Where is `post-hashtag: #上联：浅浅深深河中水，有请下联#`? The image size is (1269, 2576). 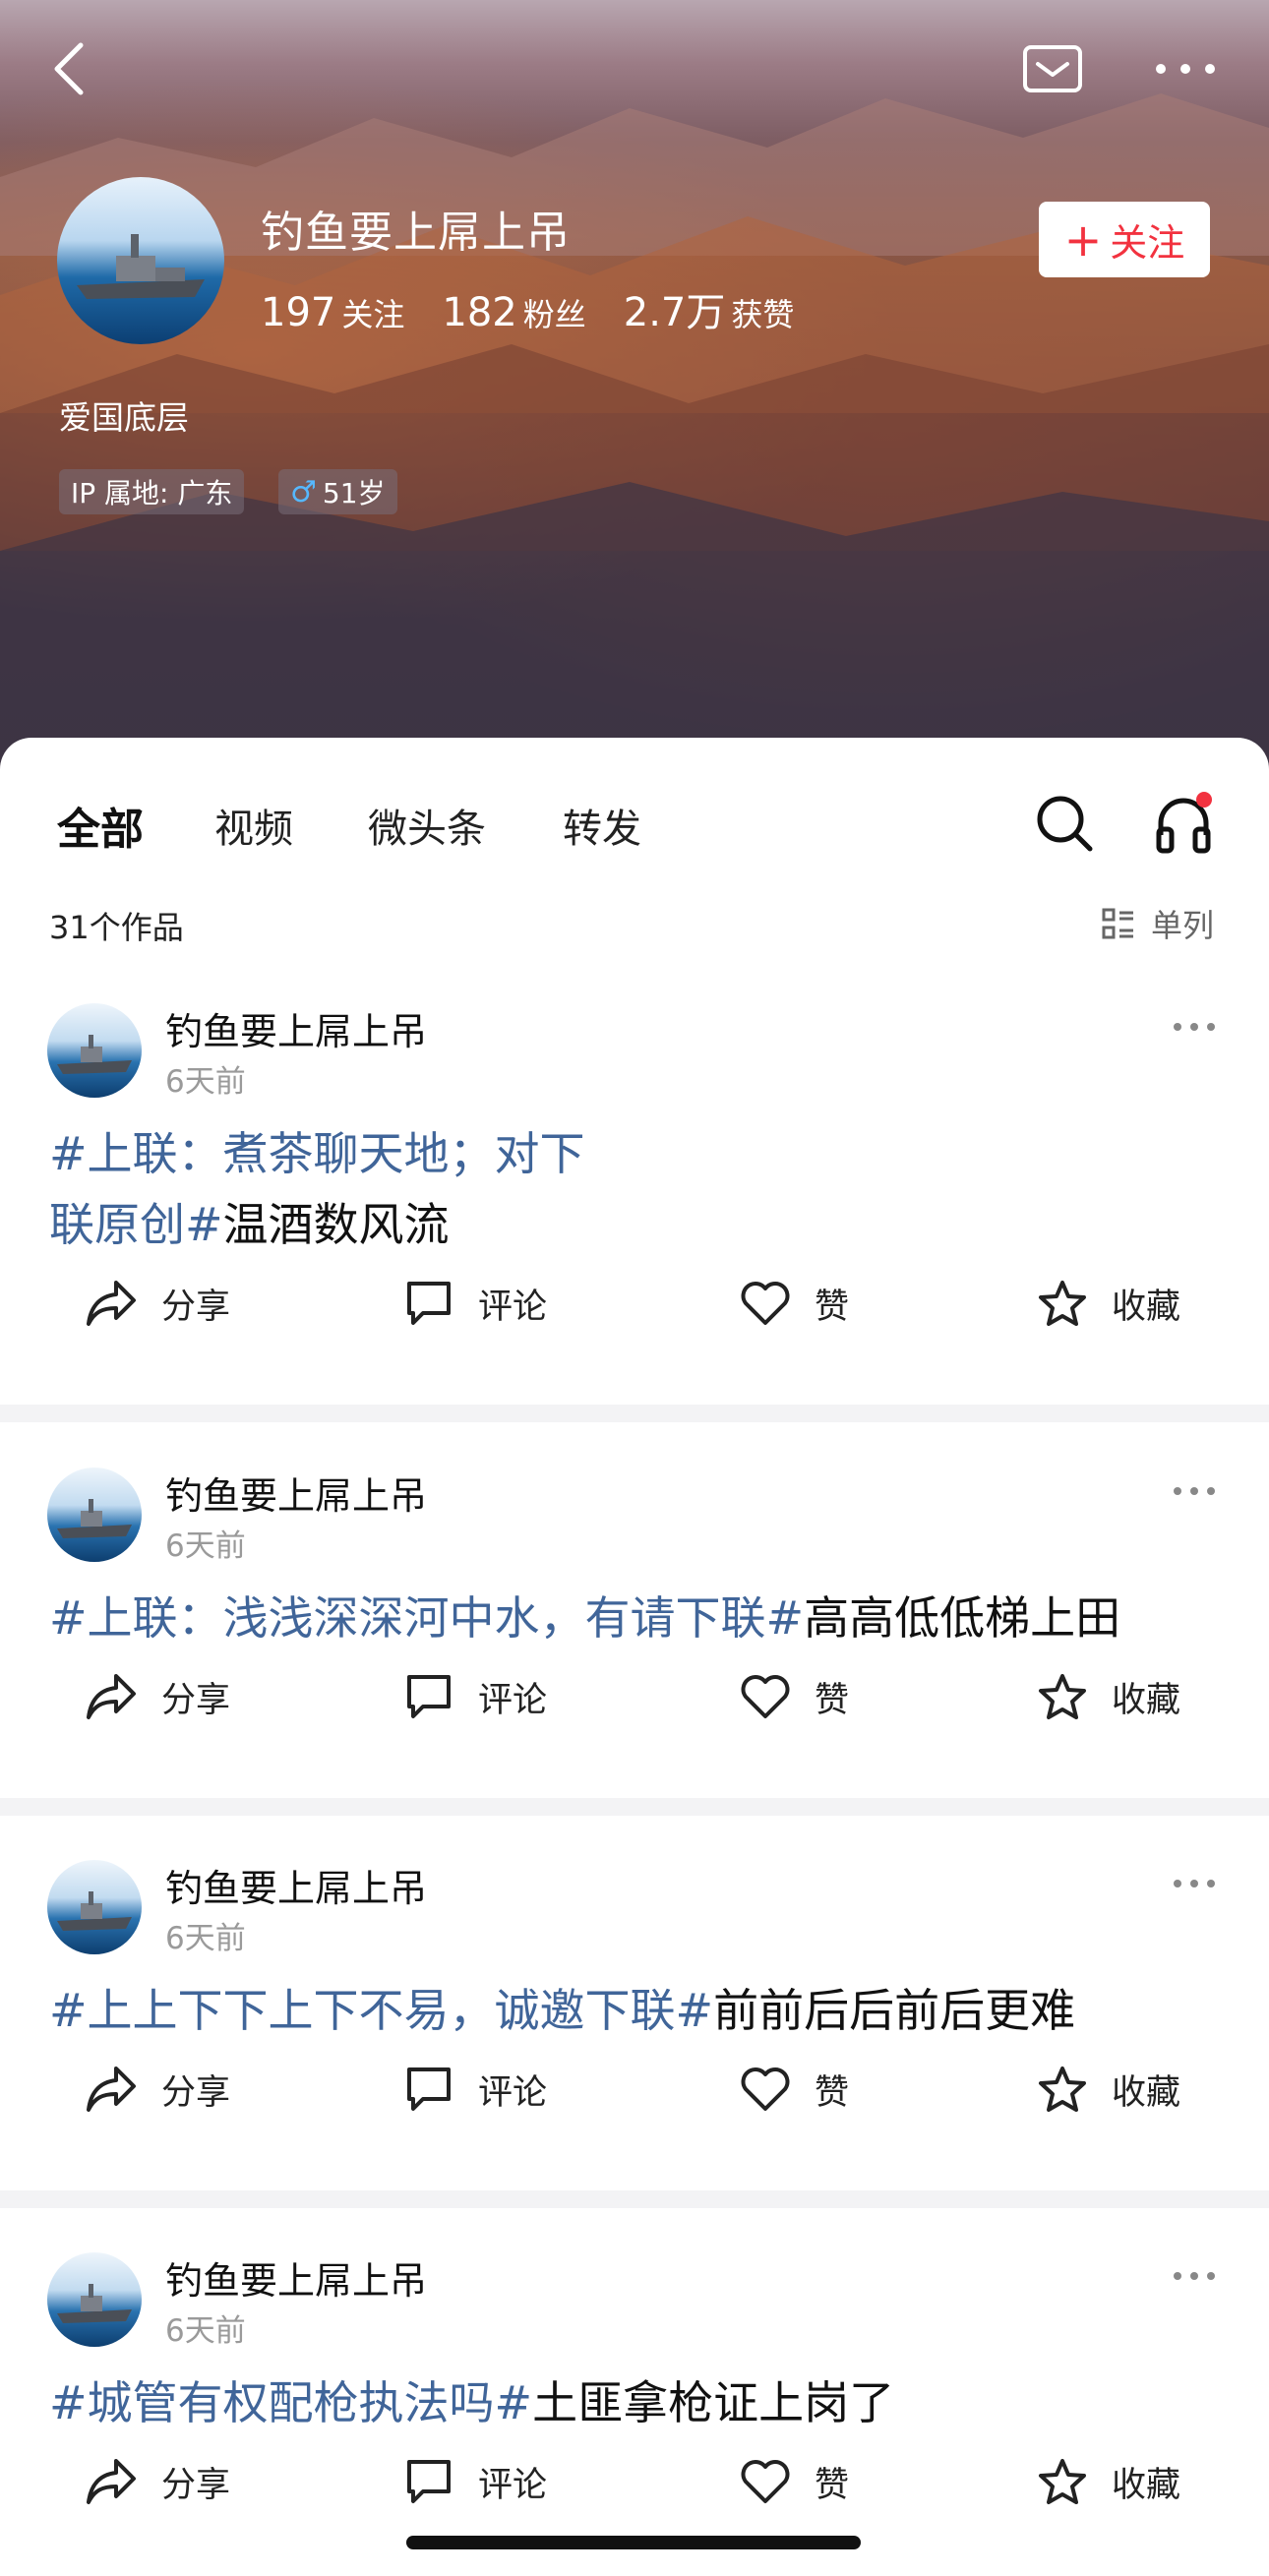 post-hashtag: #上联：浅浅深深河中水，有请下联# is located at coordinates (426, 1618).